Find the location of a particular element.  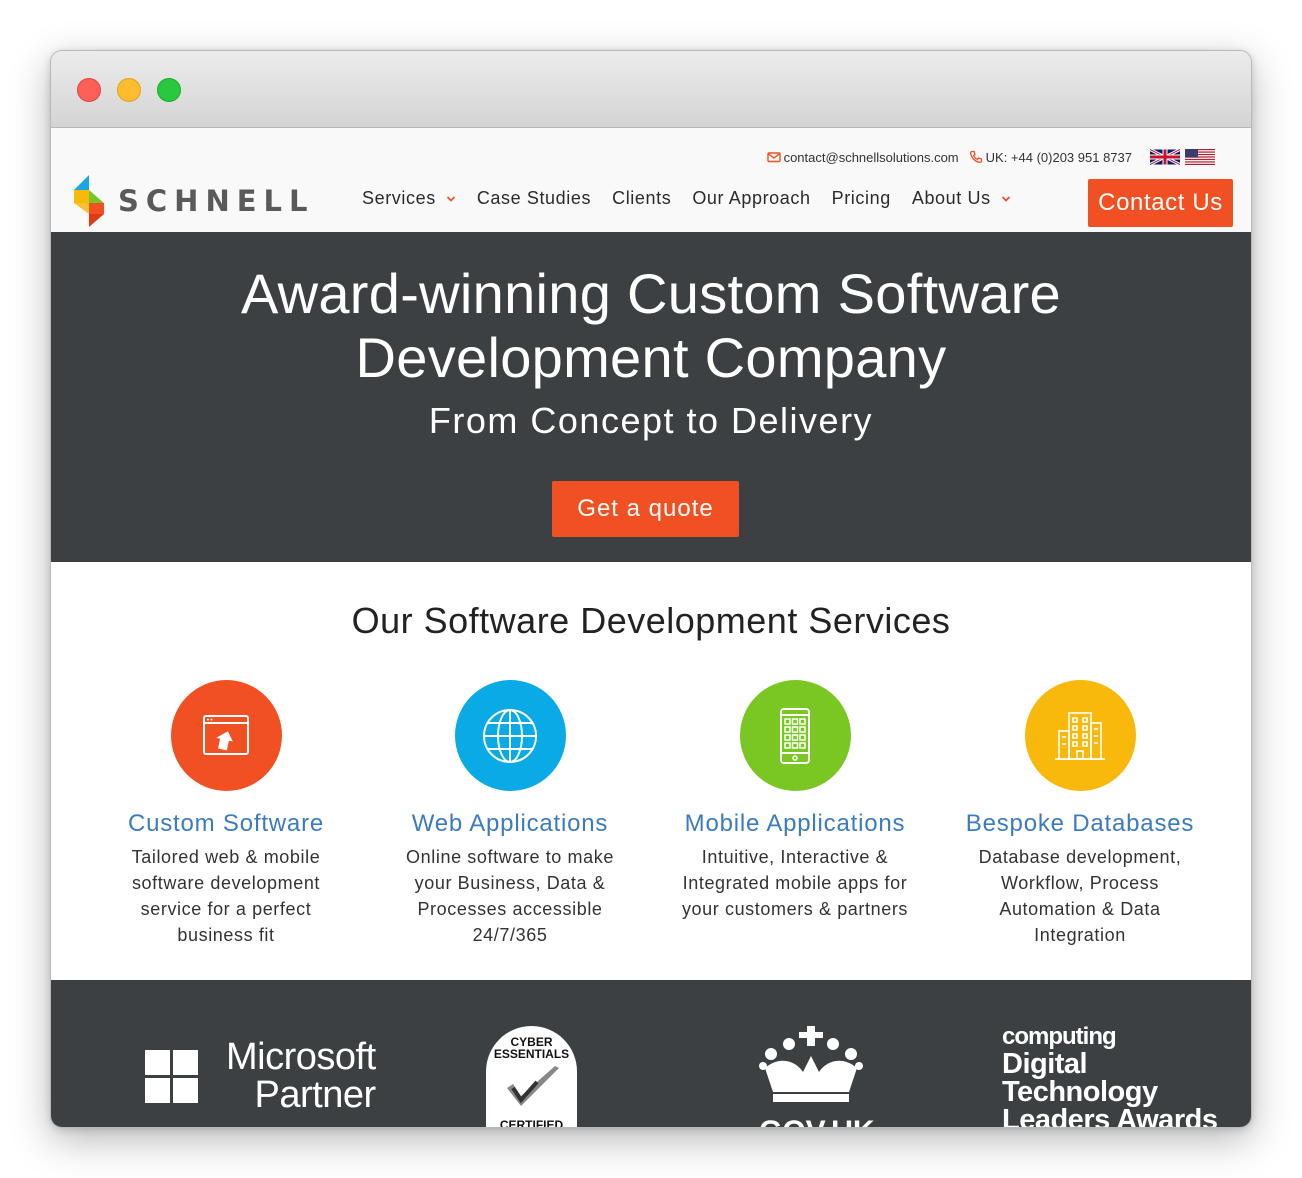

phone-link: UK: +44 (0)203 951 8737 is located at coordinates (1050, 157).